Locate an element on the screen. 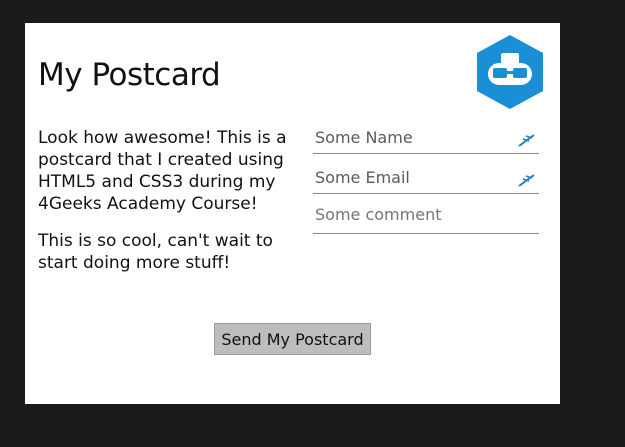 Image resolution: width=625 pixels, height=447 pixels. comment-input is located at coordinates (410, 216).